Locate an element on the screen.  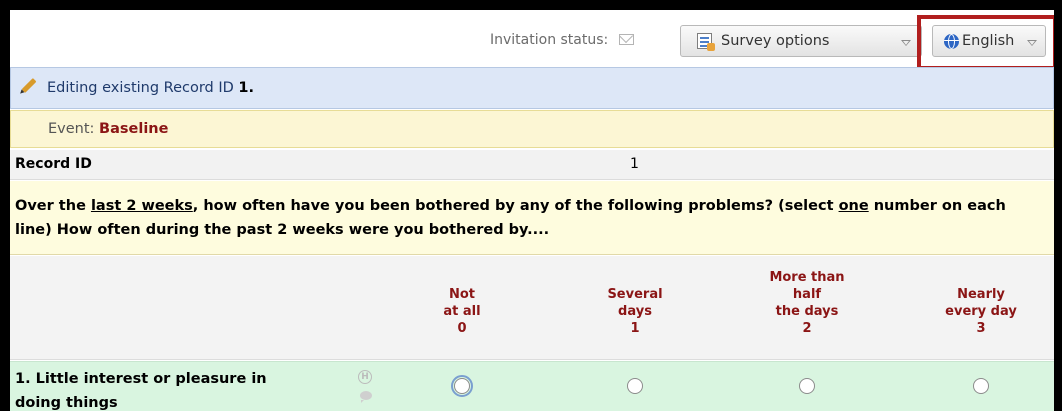
question-text: Over the is located at coordinates (53, 206).